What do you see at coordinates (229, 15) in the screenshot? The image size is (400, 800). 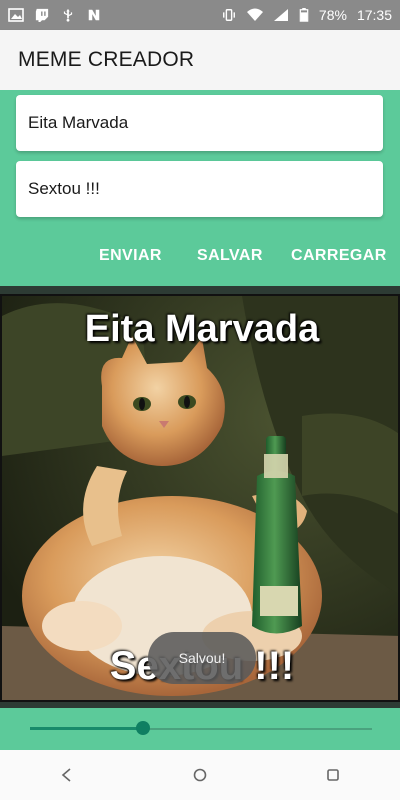 I see `vibrate-icon` at bounding box center [229, 15].